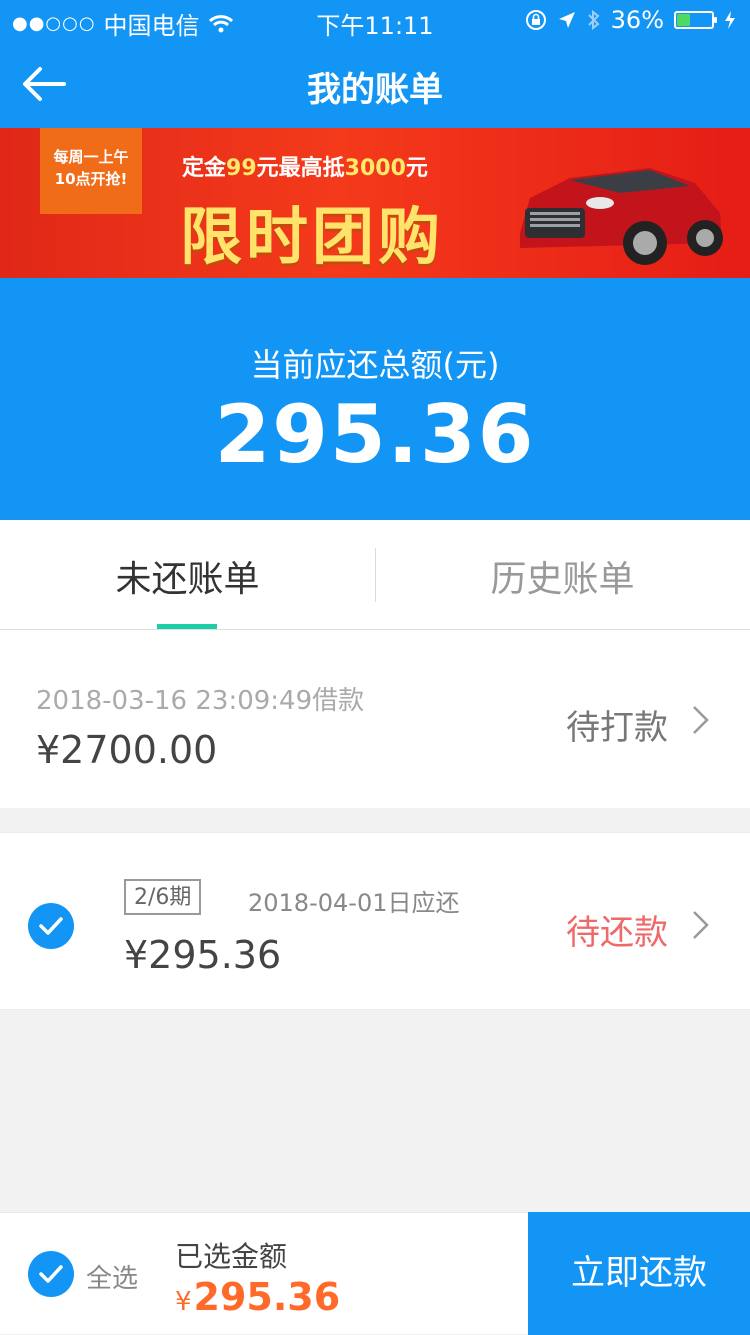 The height and width of the screenshot is (1335, 750). I want to click on currency-symbol: ¥, so click(183, 1302).